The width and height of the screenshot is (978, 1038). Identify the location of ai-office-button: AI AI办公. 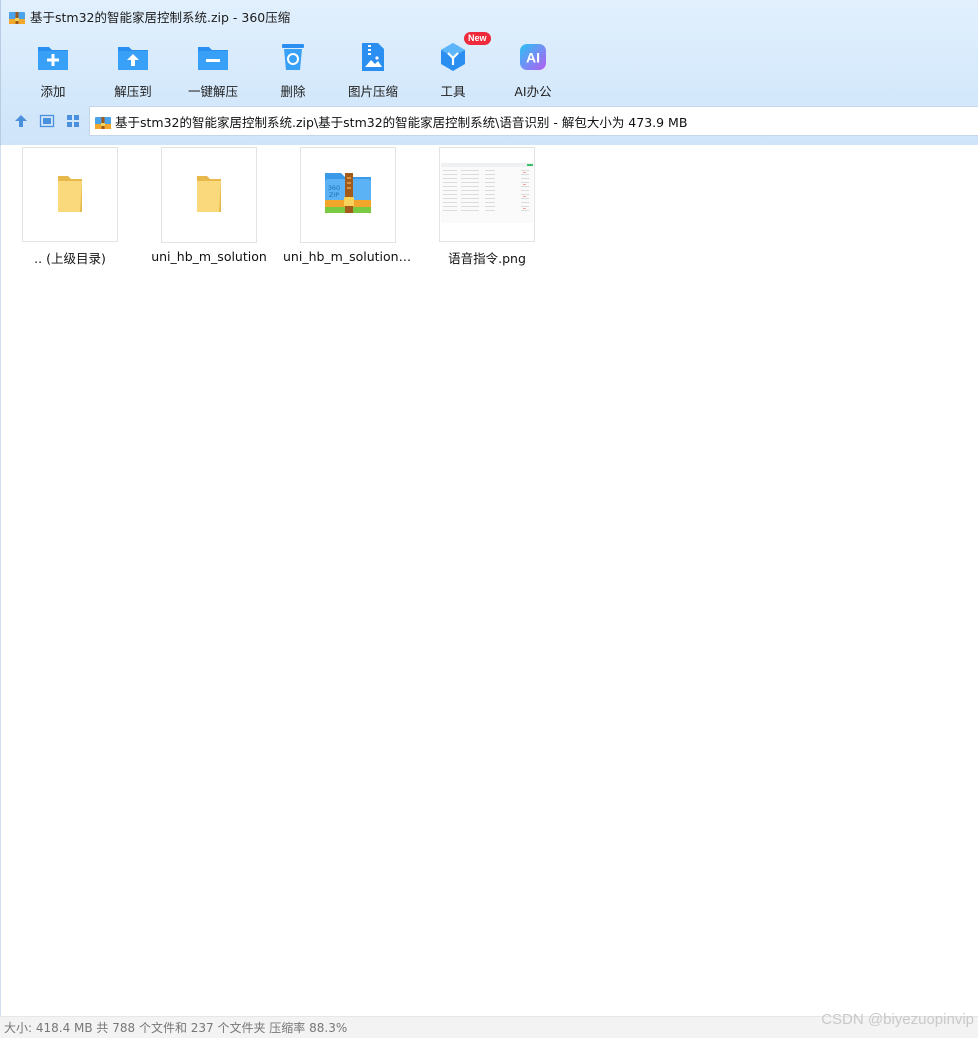
(533, 68).